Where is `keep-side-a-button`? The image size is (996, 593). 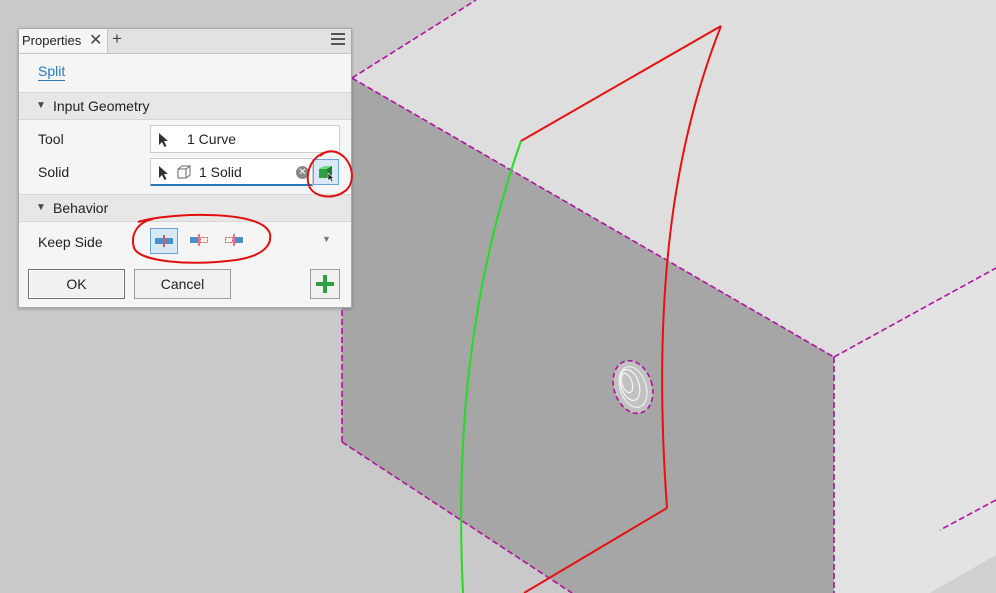 keep-side-a-button is located at coordinates (200, 241).